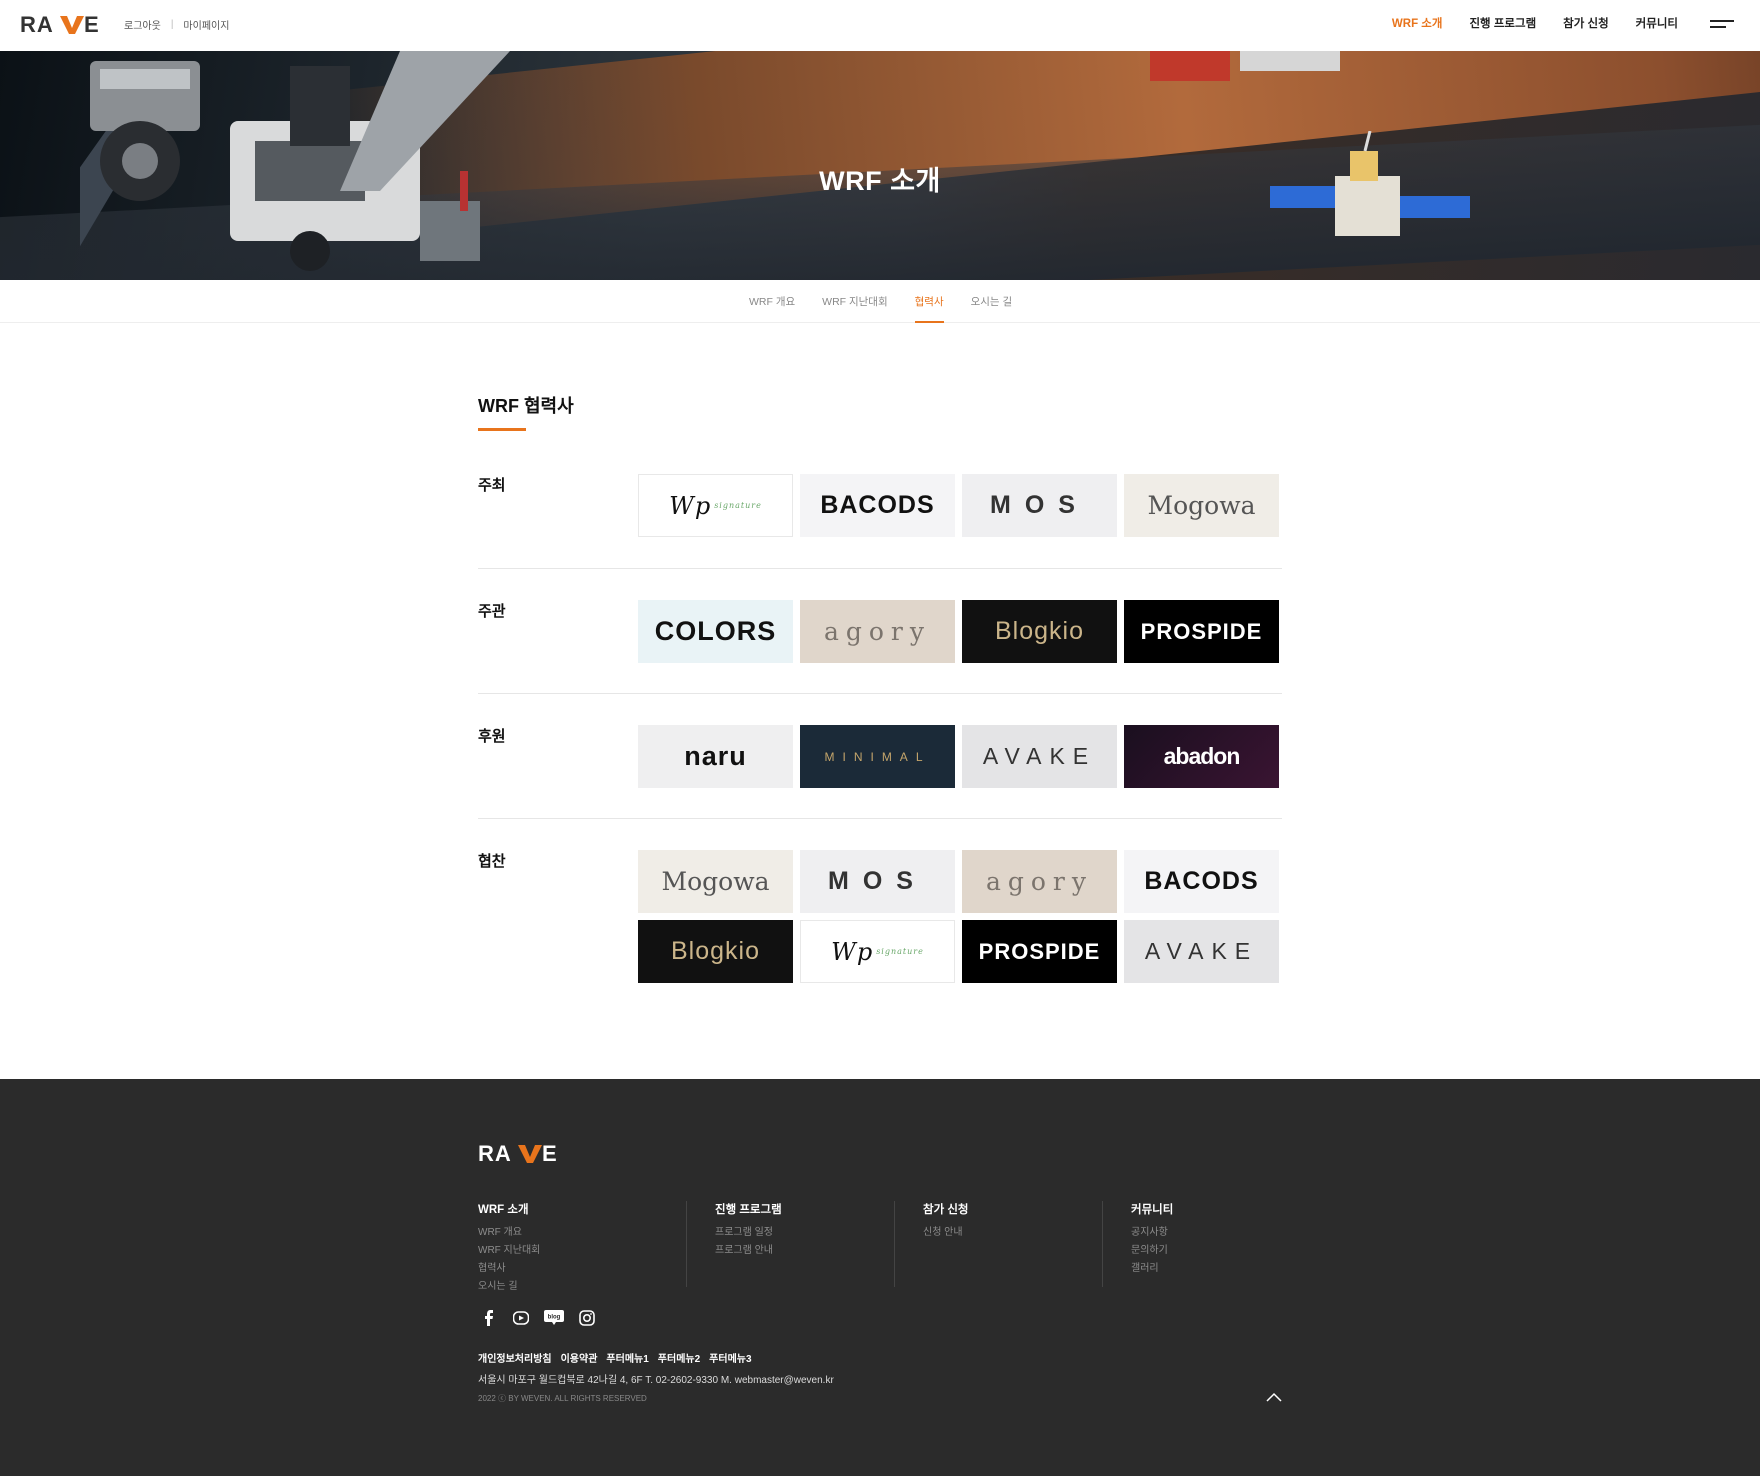 This screenshot has height=1476, width=1760. What do you see at coordinates (627, 1357) in the screenshot?
I see `footer-menu-link: 푸터메뉴1` at bounding box center [627, 1357].